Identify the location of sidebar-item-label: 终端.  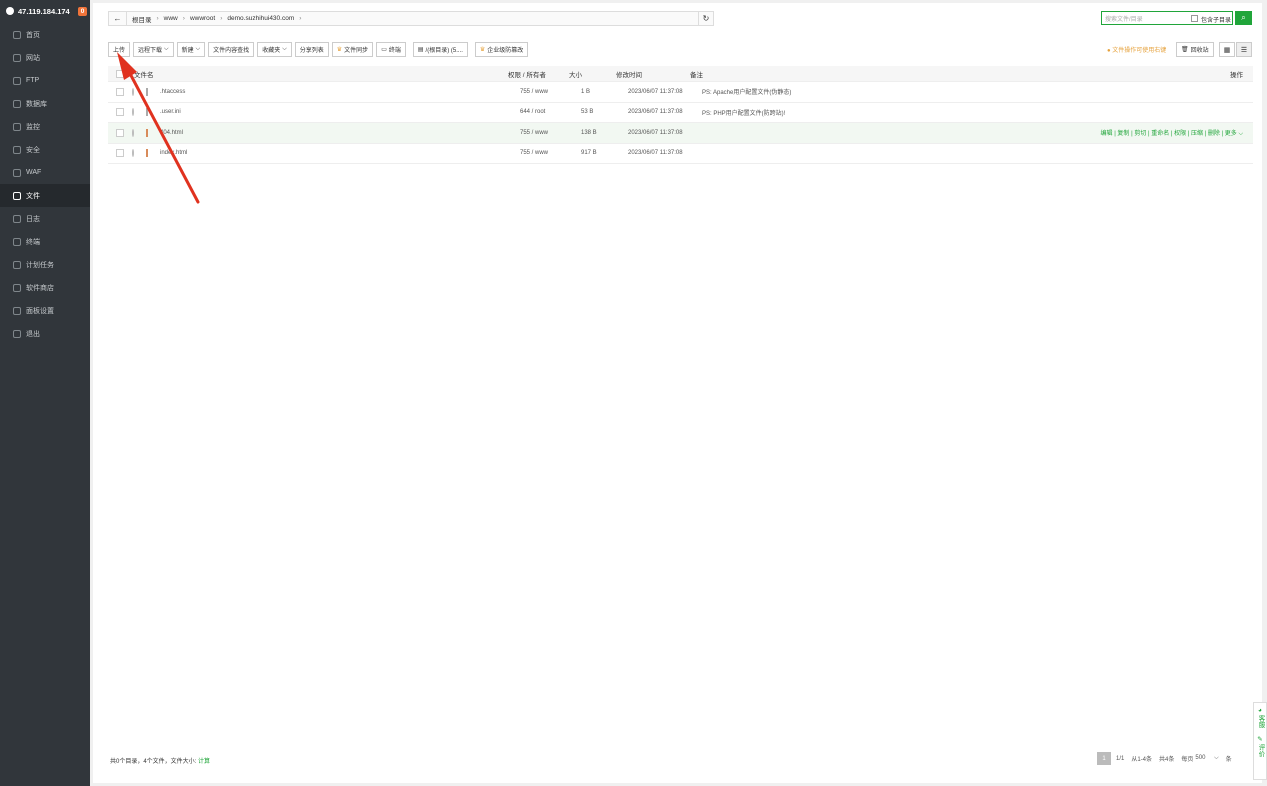
(33, 242).